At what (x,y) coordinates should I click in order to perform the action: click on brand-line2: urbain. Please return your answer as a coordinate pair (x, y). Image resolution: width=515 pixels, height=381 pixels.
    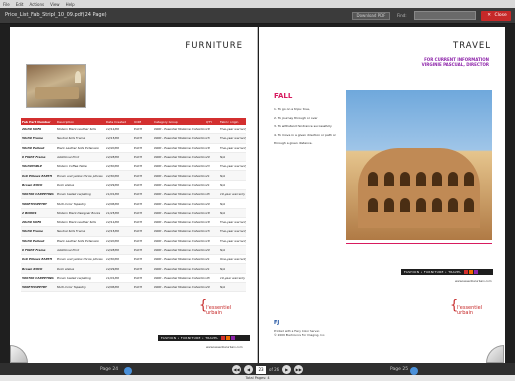
    Looking at the image, I should click on (465, 313).